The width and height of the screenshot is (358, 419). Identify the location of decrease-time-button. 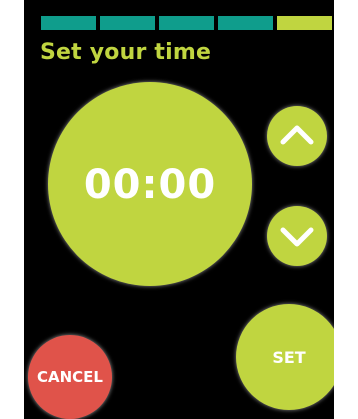
(297, 236).